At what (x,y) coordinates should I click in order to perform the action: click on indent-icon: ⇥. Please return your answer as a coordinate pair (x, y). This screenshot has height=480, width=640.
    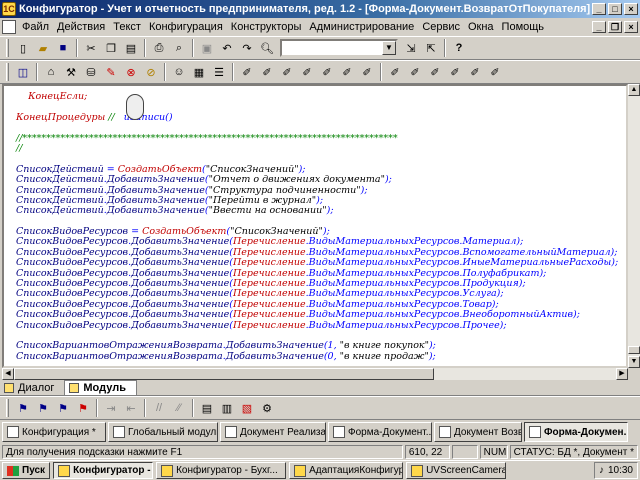
    Looking at the image, I should click on (111, 408).